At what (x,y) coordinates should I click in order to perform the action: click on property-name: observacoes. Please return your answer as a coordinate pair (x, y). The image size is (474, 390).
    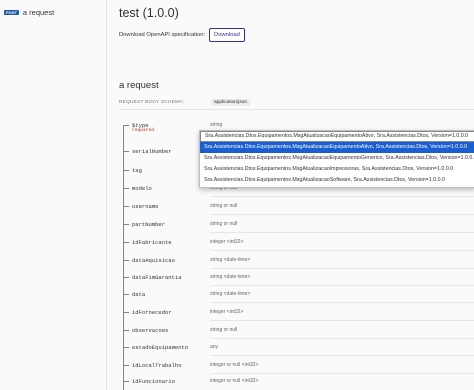
    Looking at the image, I should click on (163, 330).